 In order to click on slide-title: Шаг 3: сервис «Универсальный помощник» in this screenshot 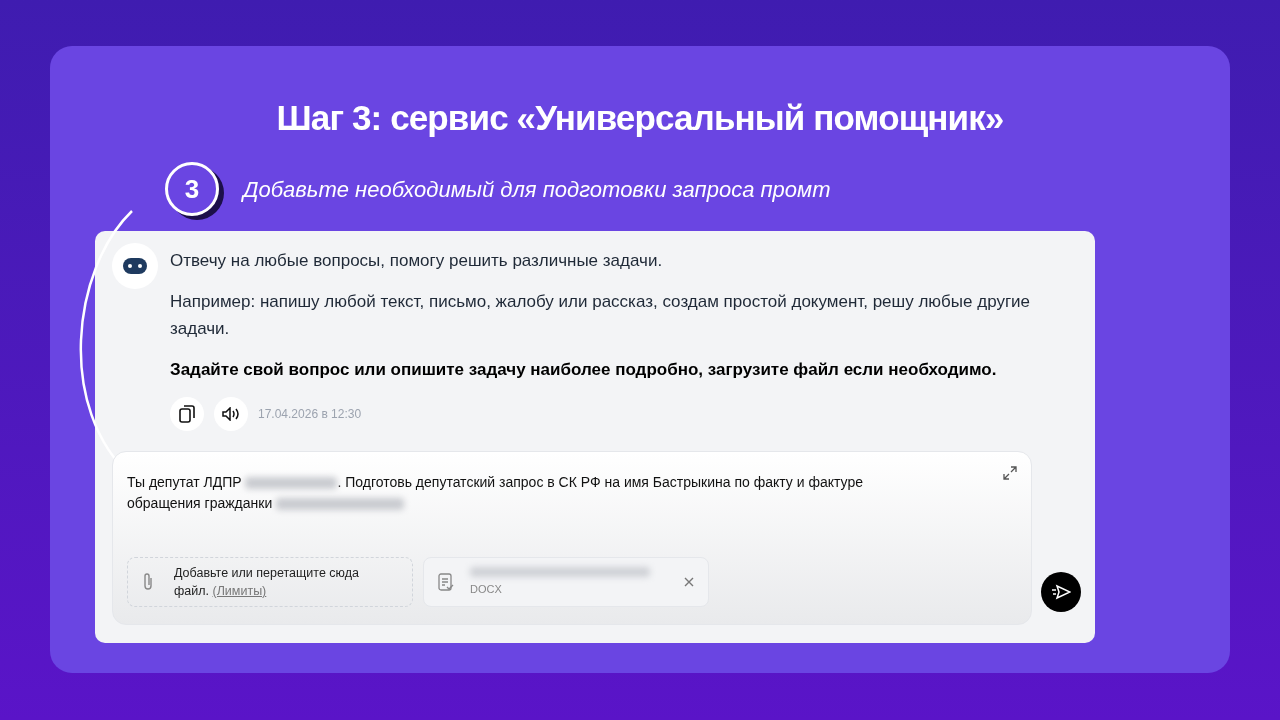, I will do `click(640, 118)`.